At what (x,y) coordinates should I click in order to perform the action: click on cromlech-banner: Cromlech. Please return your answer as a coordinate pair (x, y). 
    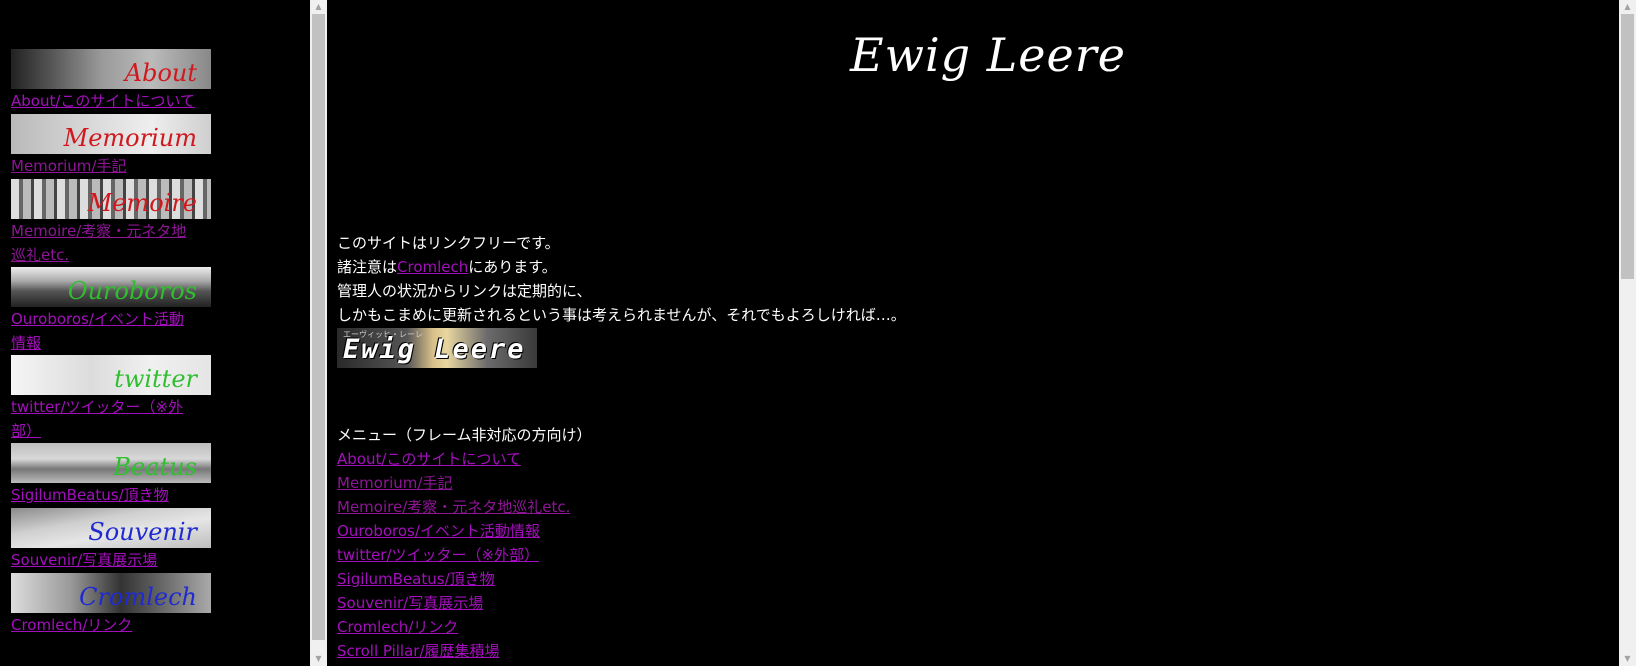
    Looking at the image, I should click on (111, 593).